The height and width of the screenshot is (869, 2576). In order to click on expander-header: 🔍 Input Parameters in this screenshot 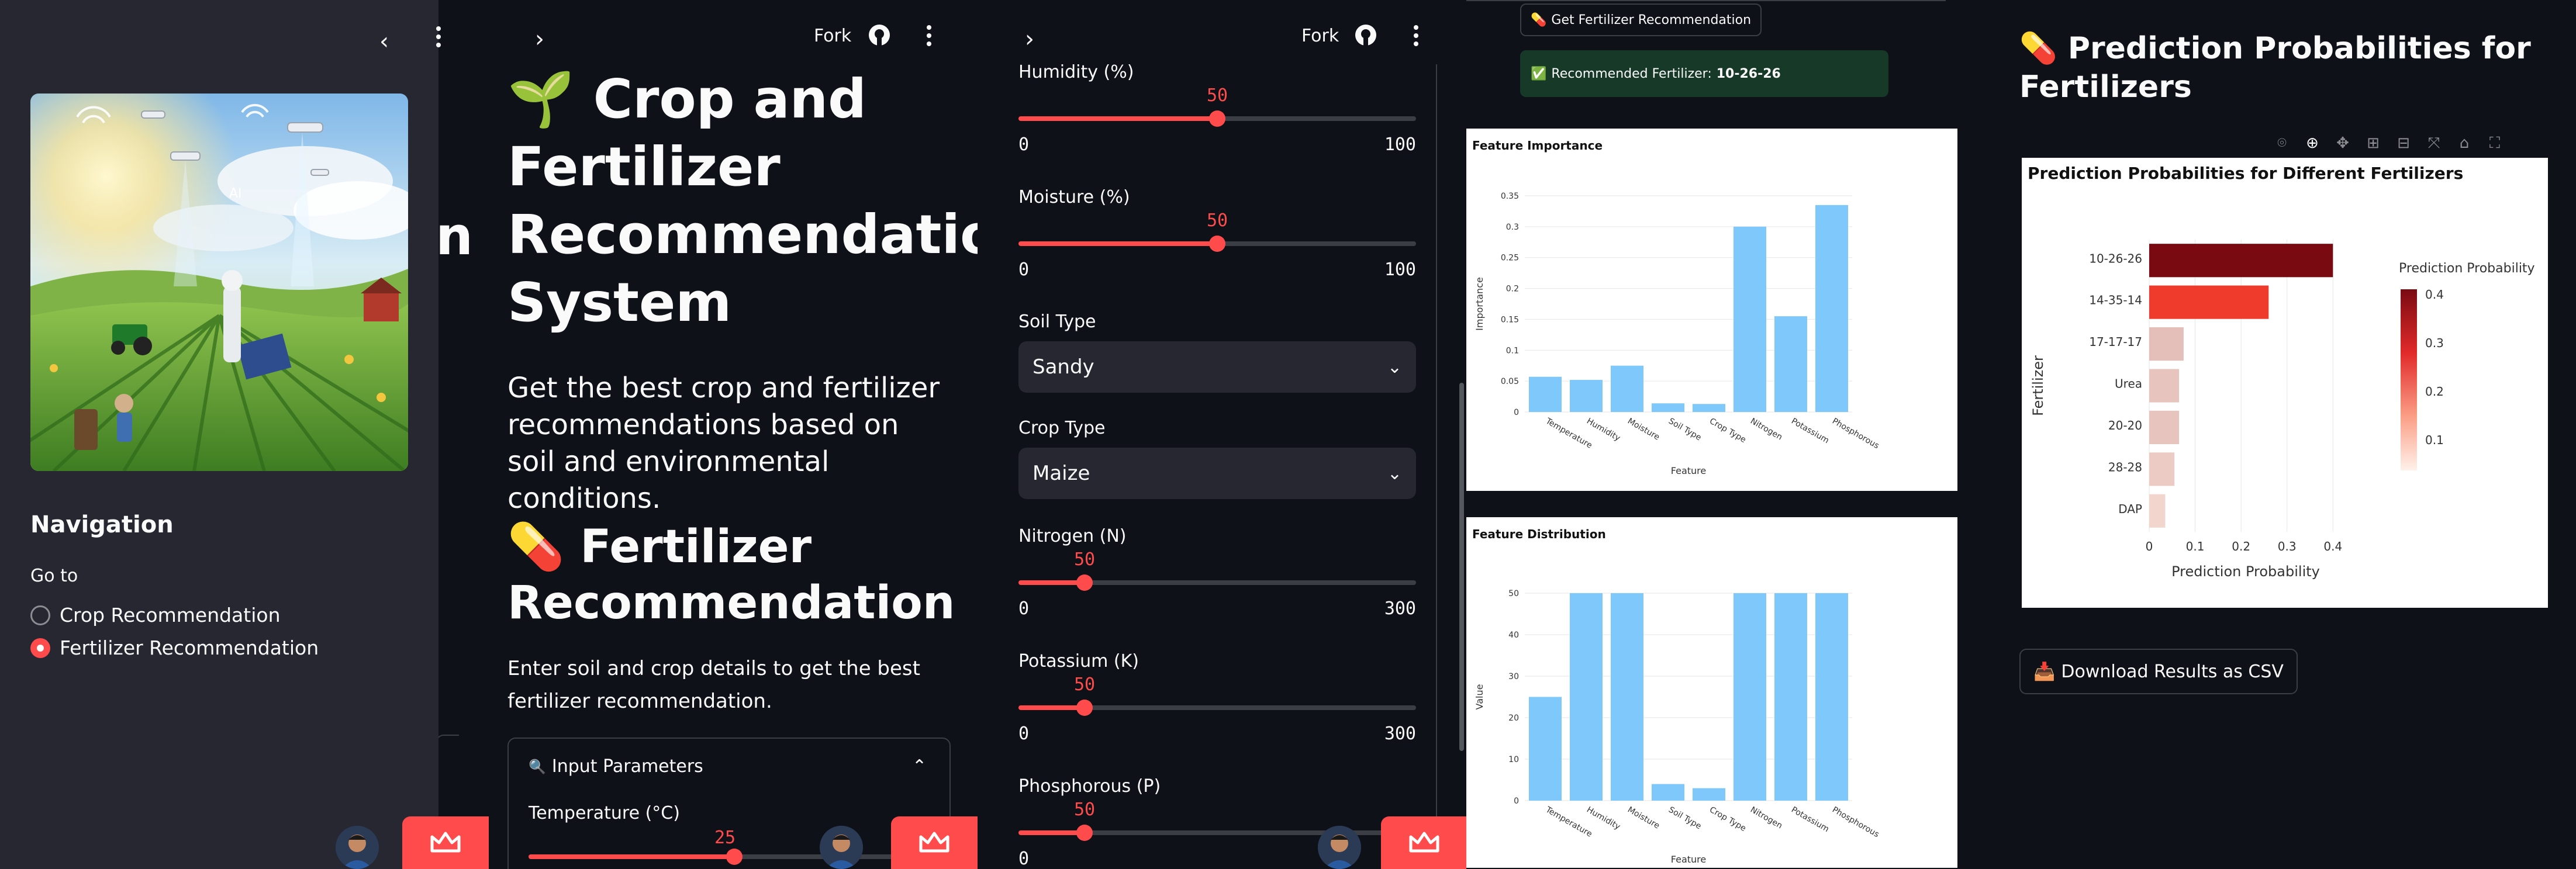, I will do `click(616, 766)`.